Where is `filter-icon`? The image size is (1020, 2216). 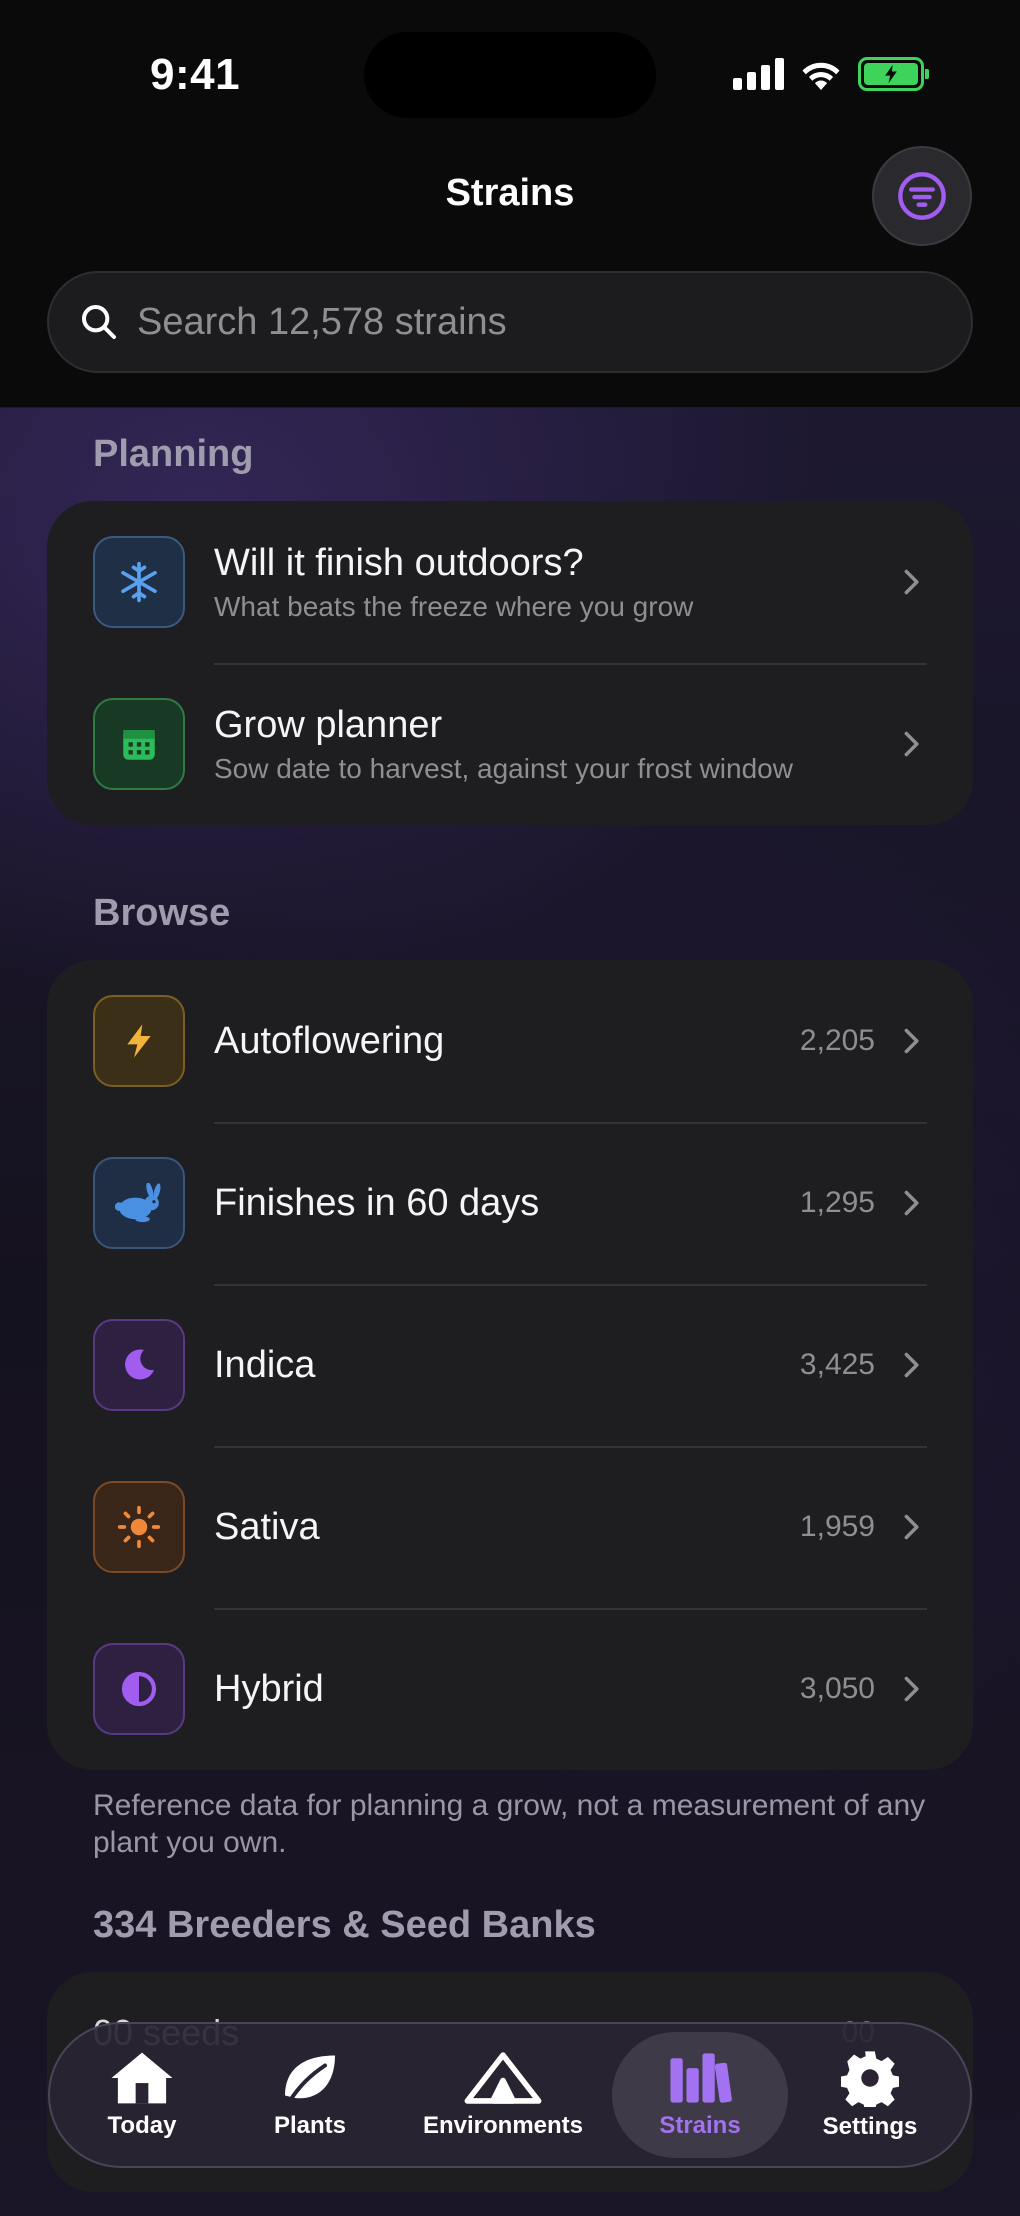
filter-icon is located at coordinates (922, 196).